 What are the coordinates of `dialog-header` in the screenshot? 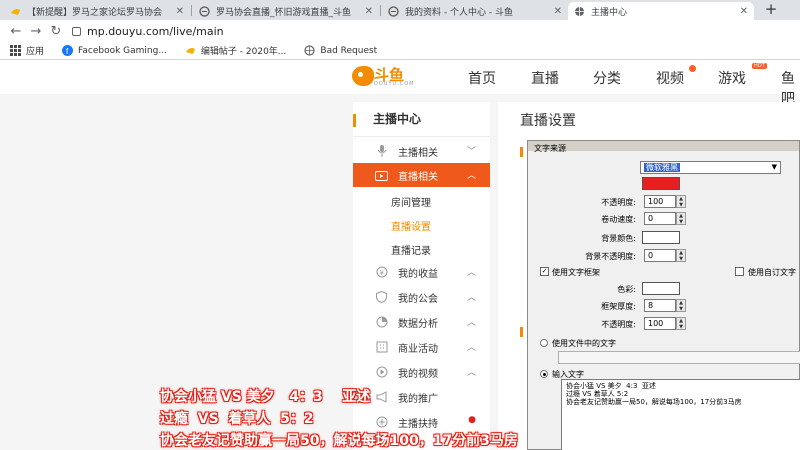 It's located at (663, 146).